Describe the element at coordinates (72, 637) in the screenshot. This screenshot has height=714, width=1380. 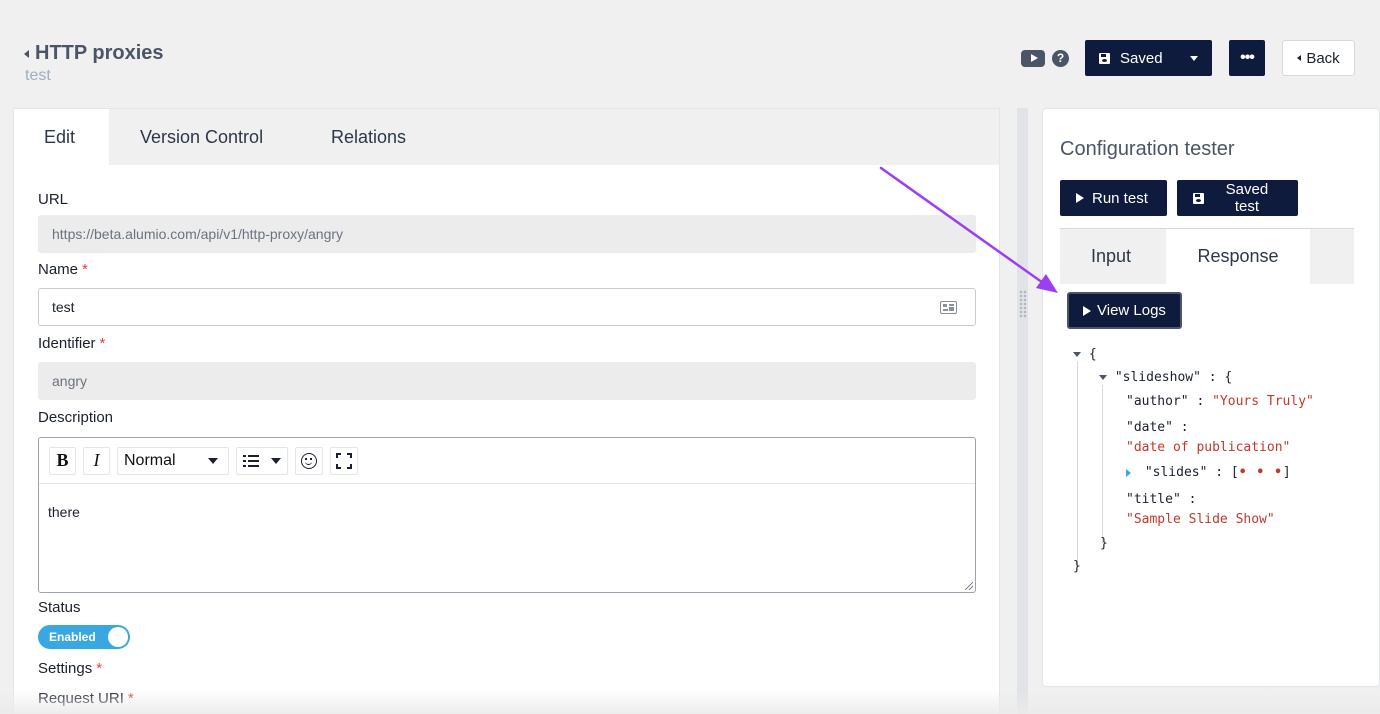
I see `status-toggle-label: Enabled` at that location.